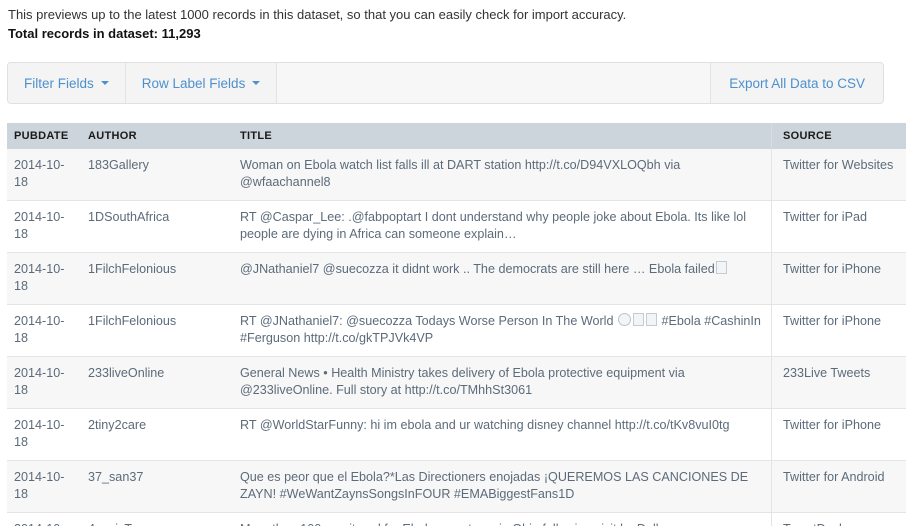 The width and height of the screenshot is (906, 526). Describe the element at coordinates (838, 382) in the screenshot. I see `cell-source: 233Live Tweets` at that location.